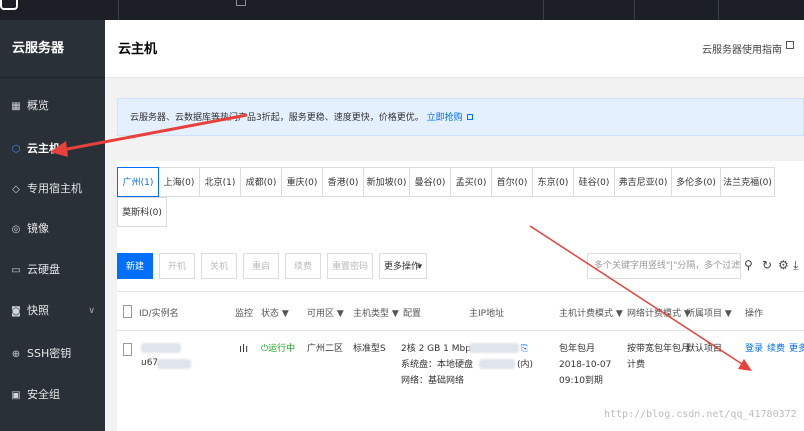 The height and width of the screenshot is (431, 804). What do you see at coordinates (585, 365) in the screenshot?
I see `expire-date: 2018-10-07` at bounding box center [585, 365].